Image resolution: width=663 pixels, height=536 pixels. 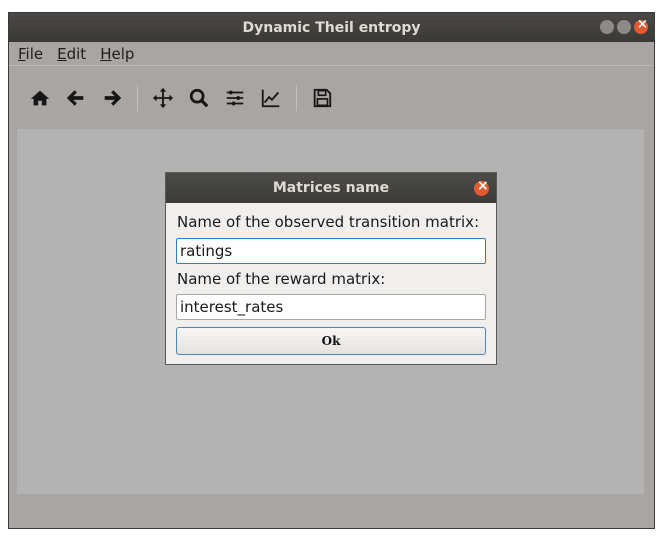 I want to click on ok-button: Ok, so click(x=331, y=341).